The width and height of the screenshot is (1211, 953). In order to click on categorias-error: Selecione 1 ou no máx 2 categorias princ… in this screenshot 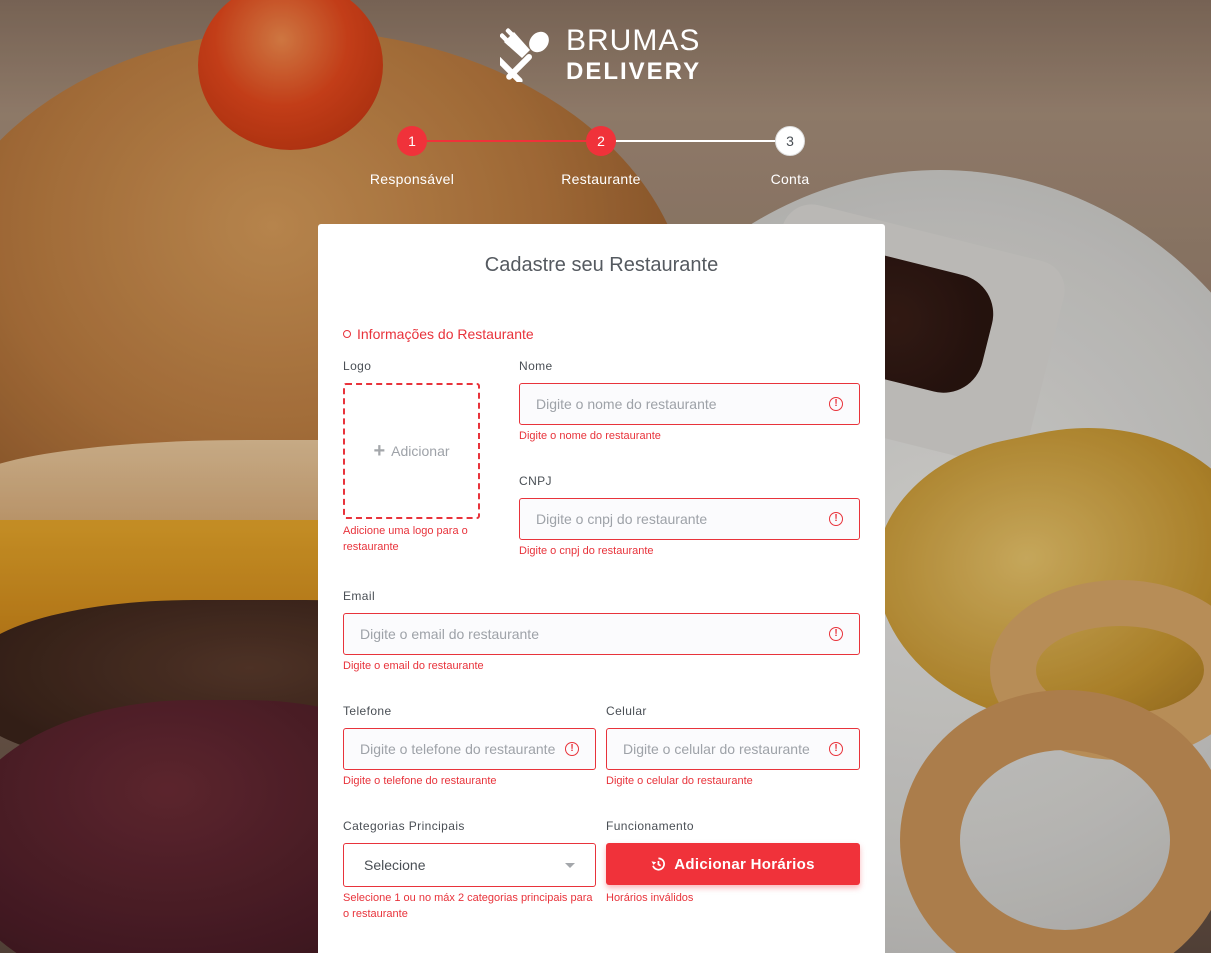, I will do `click(468, 906)`.